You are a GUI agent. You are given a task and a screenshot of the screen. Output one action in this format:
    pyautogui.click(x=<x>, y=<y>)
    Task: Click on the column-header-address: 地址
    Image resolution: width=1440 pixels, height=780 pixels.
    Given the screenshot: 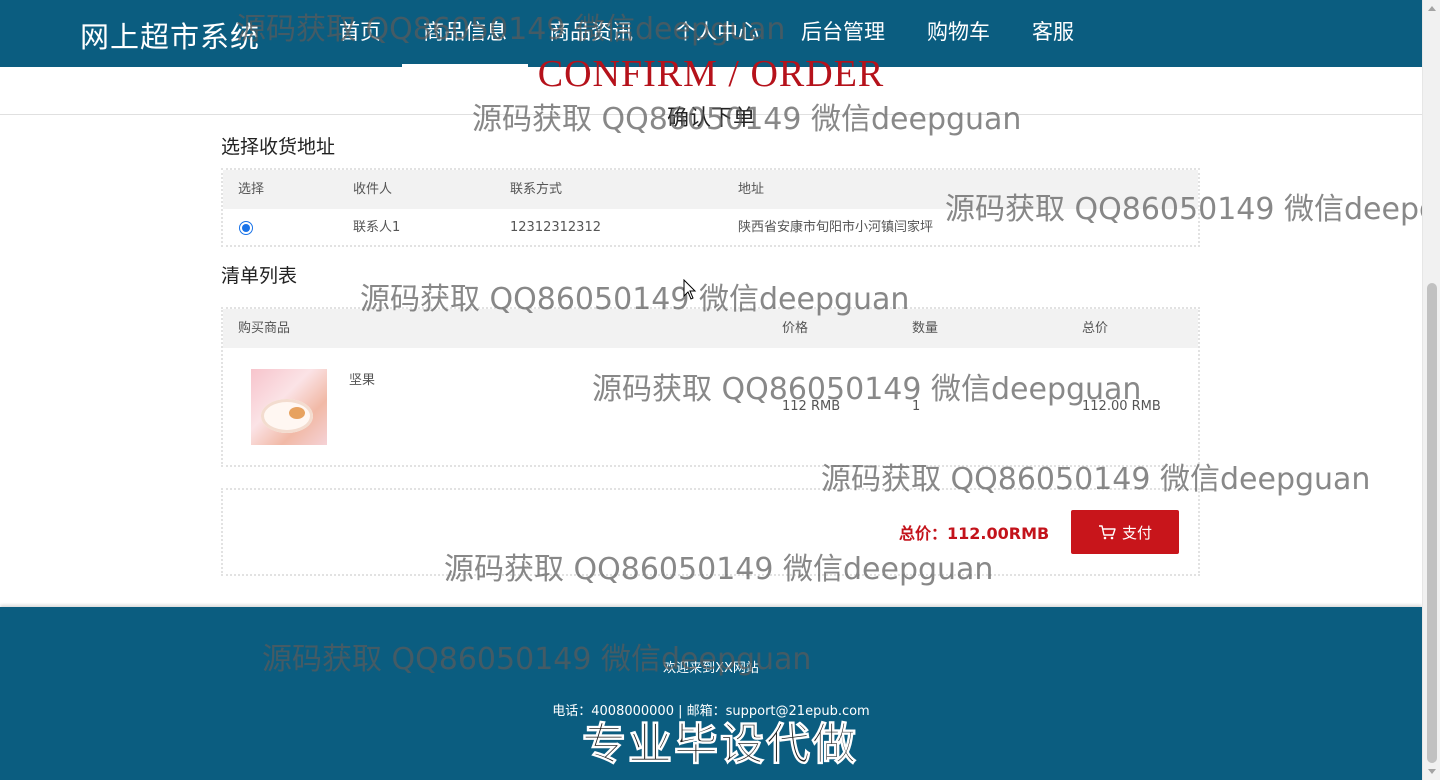 What is the action you would take?
    pyautogui.click(x=751, y=189)
    